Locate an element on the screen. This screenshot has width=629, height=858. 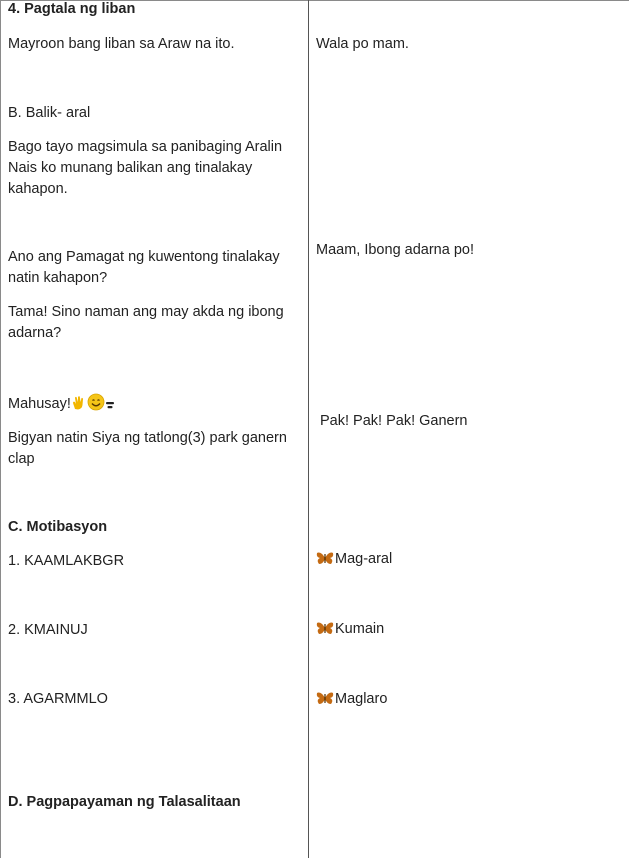
answer-3: Maglaro is located at coordinates (351, 699).